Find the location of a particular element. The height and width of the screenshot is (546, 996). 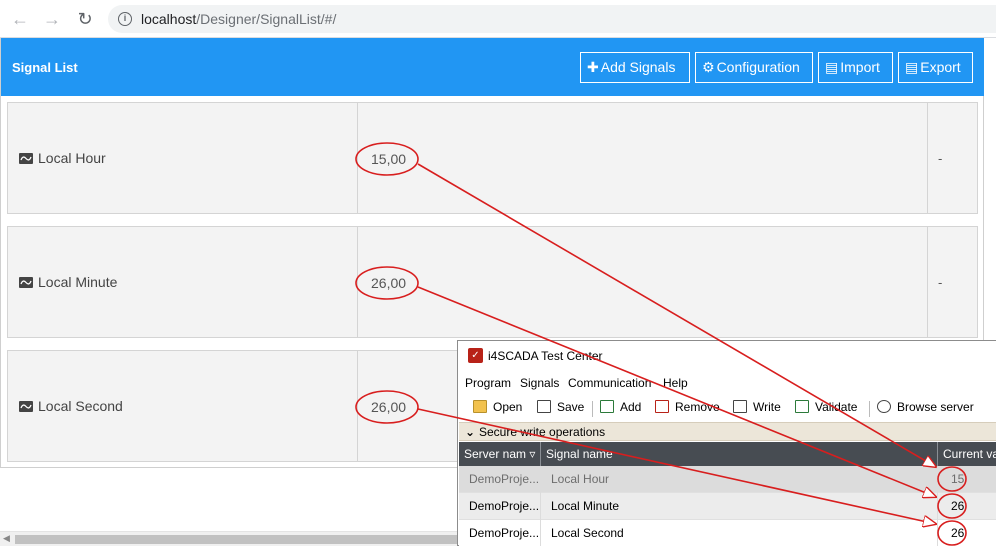

remove-label: Remove is located at coordinates (697, 407).